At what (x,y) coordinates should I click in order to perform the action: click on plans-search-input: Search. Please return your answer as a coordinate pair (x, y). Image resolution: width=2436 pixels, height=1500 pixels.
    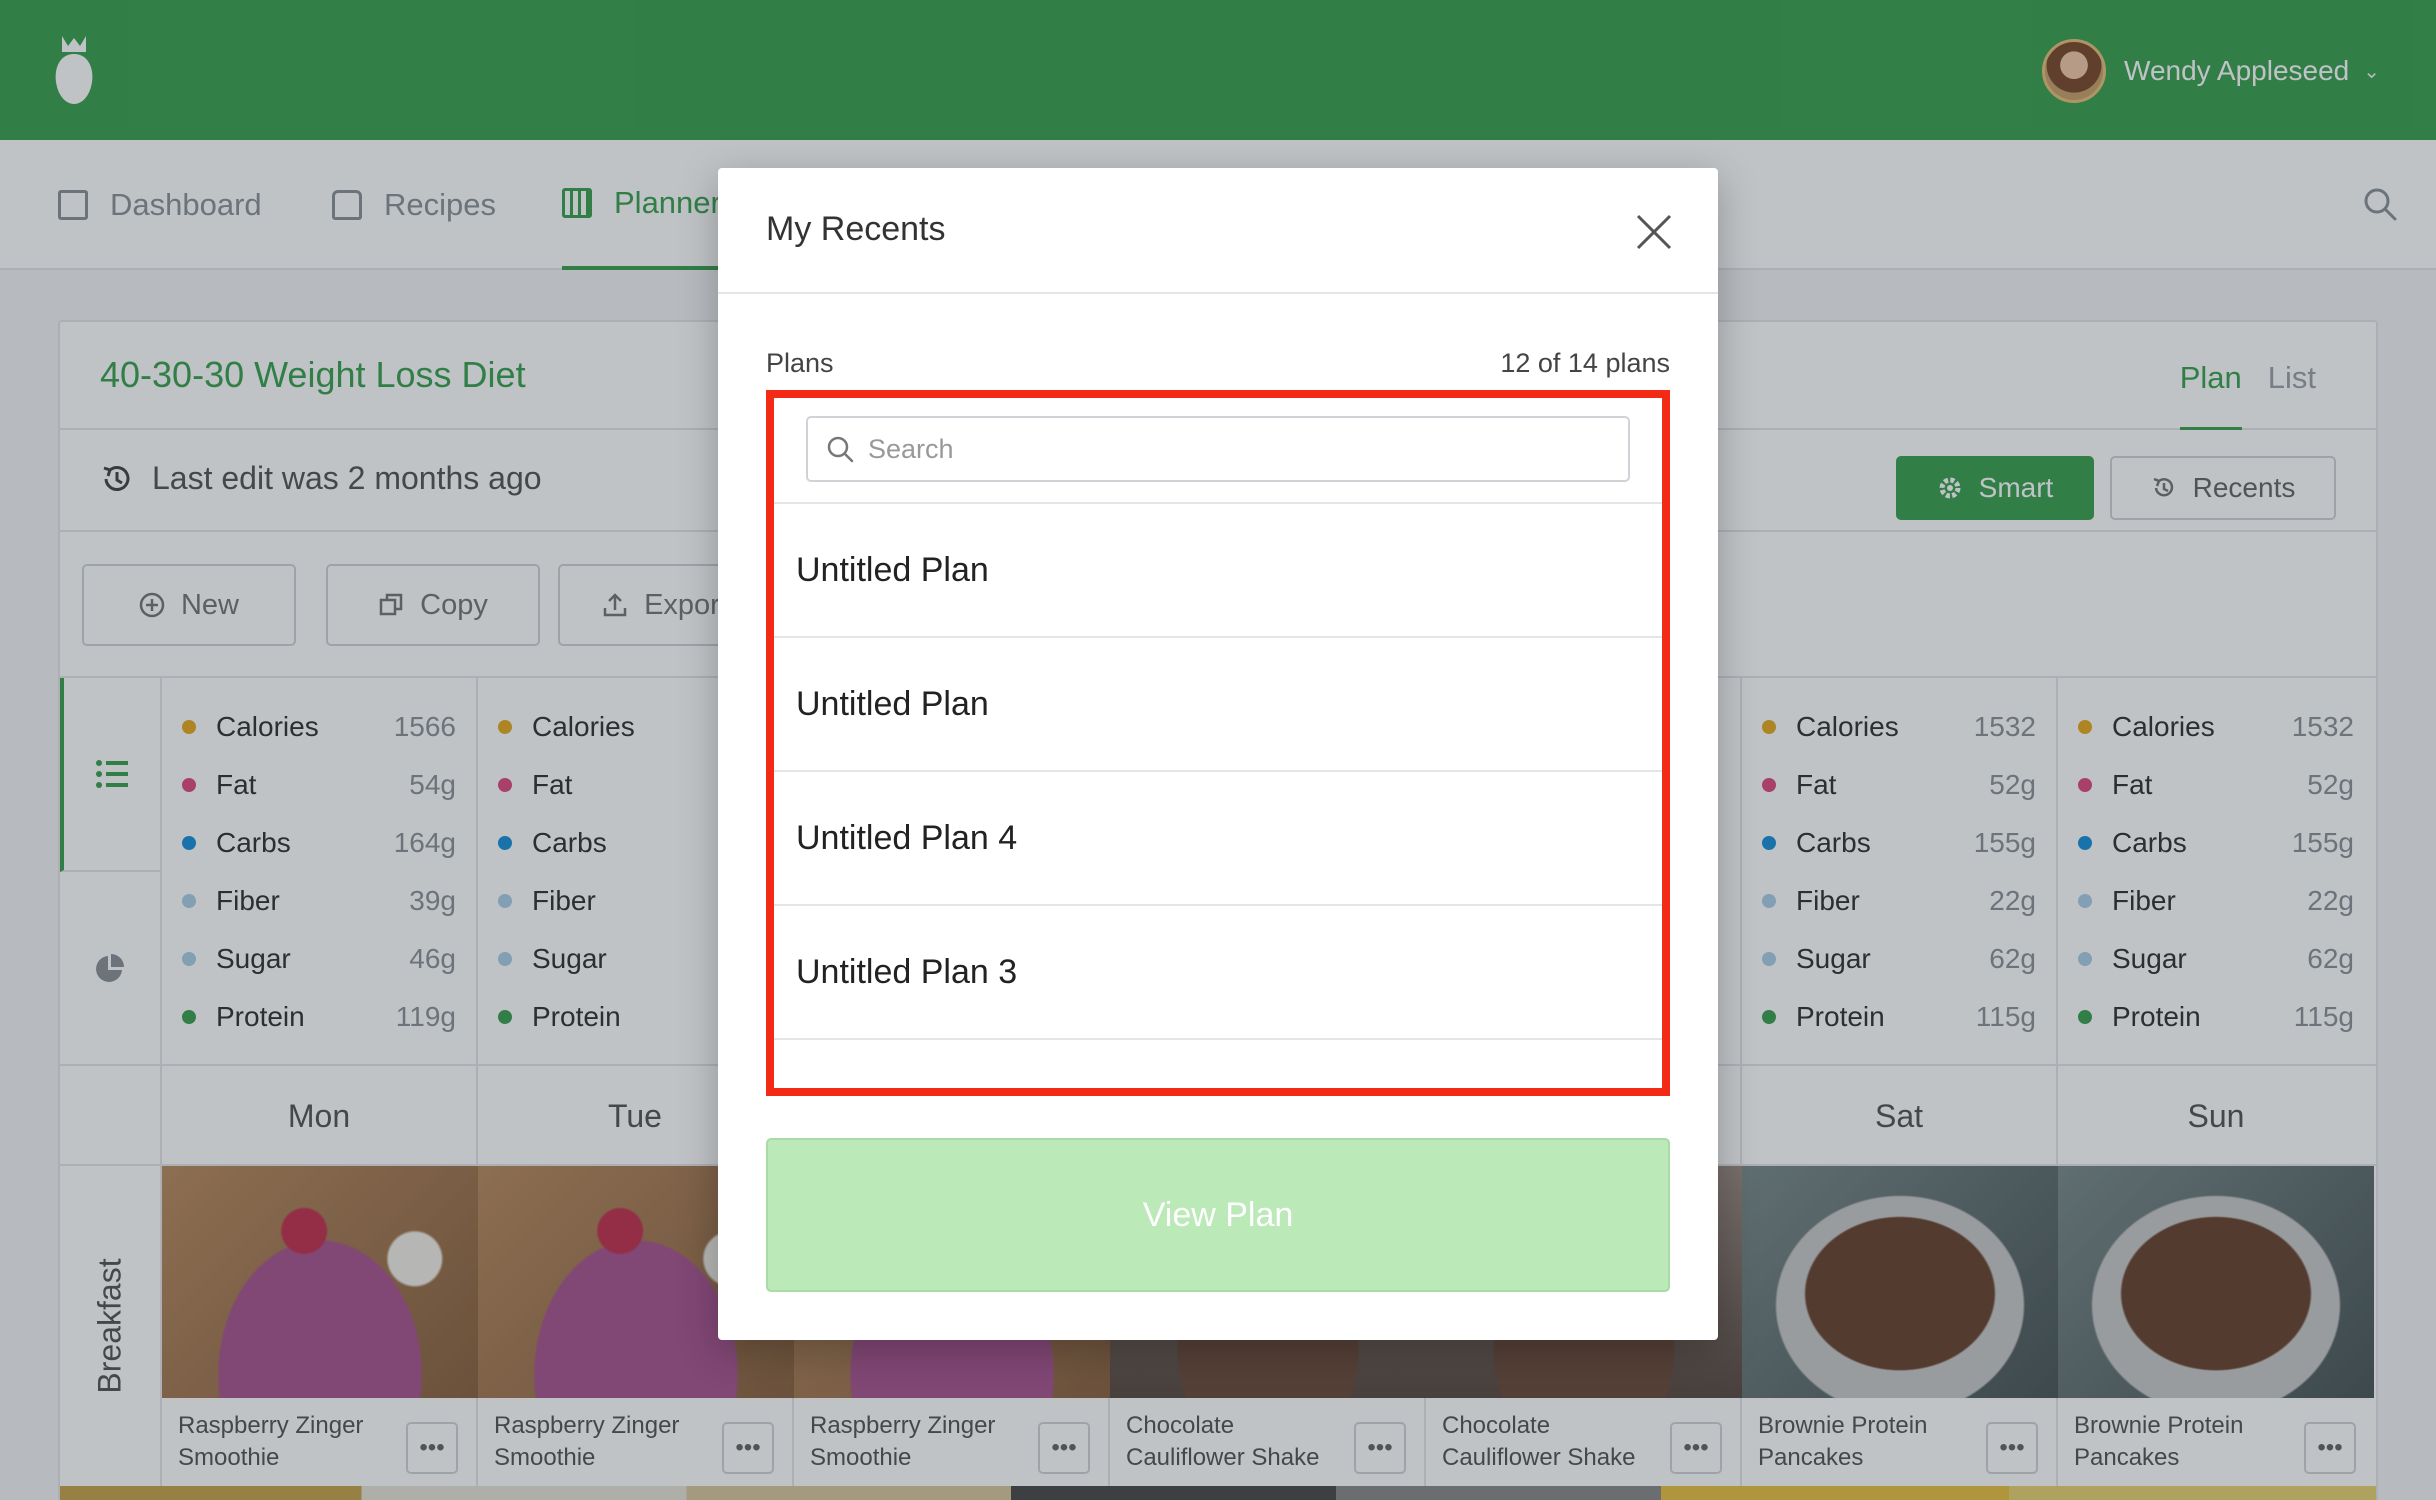
    Looking at the image, I should click on (1218, 449).